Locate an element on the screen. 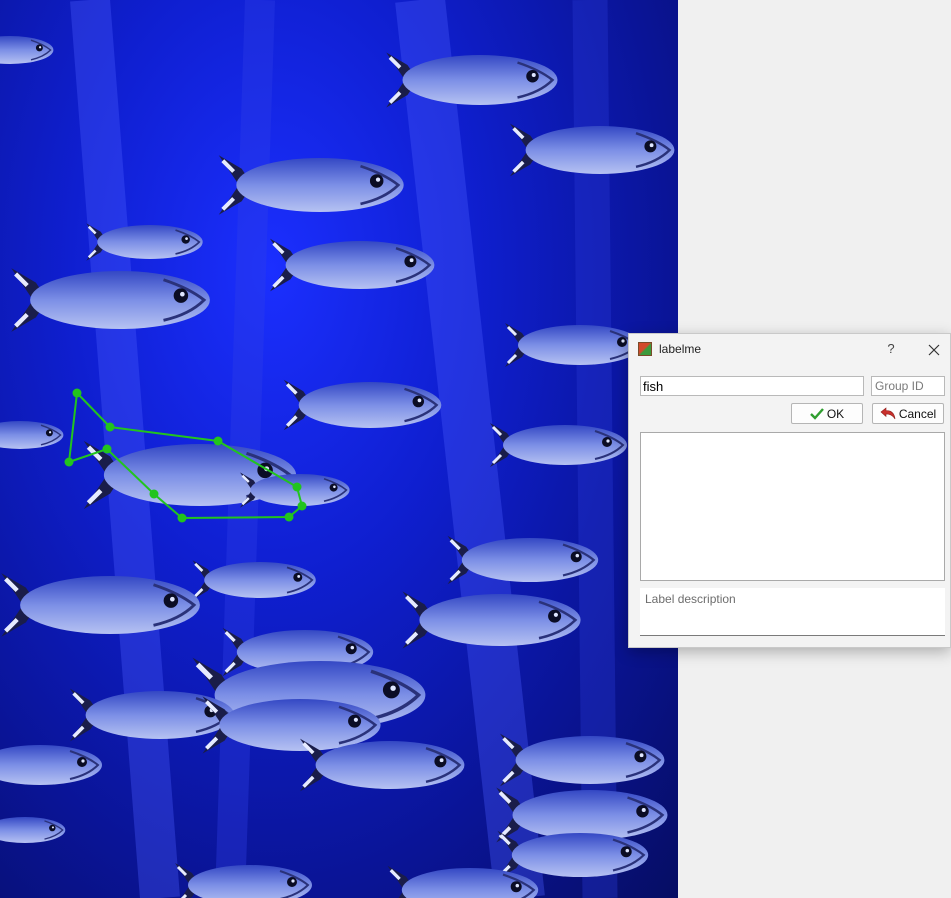 The height and width of the screenshot is (898, 951). group-id-input is located at coordinates (908, 386).